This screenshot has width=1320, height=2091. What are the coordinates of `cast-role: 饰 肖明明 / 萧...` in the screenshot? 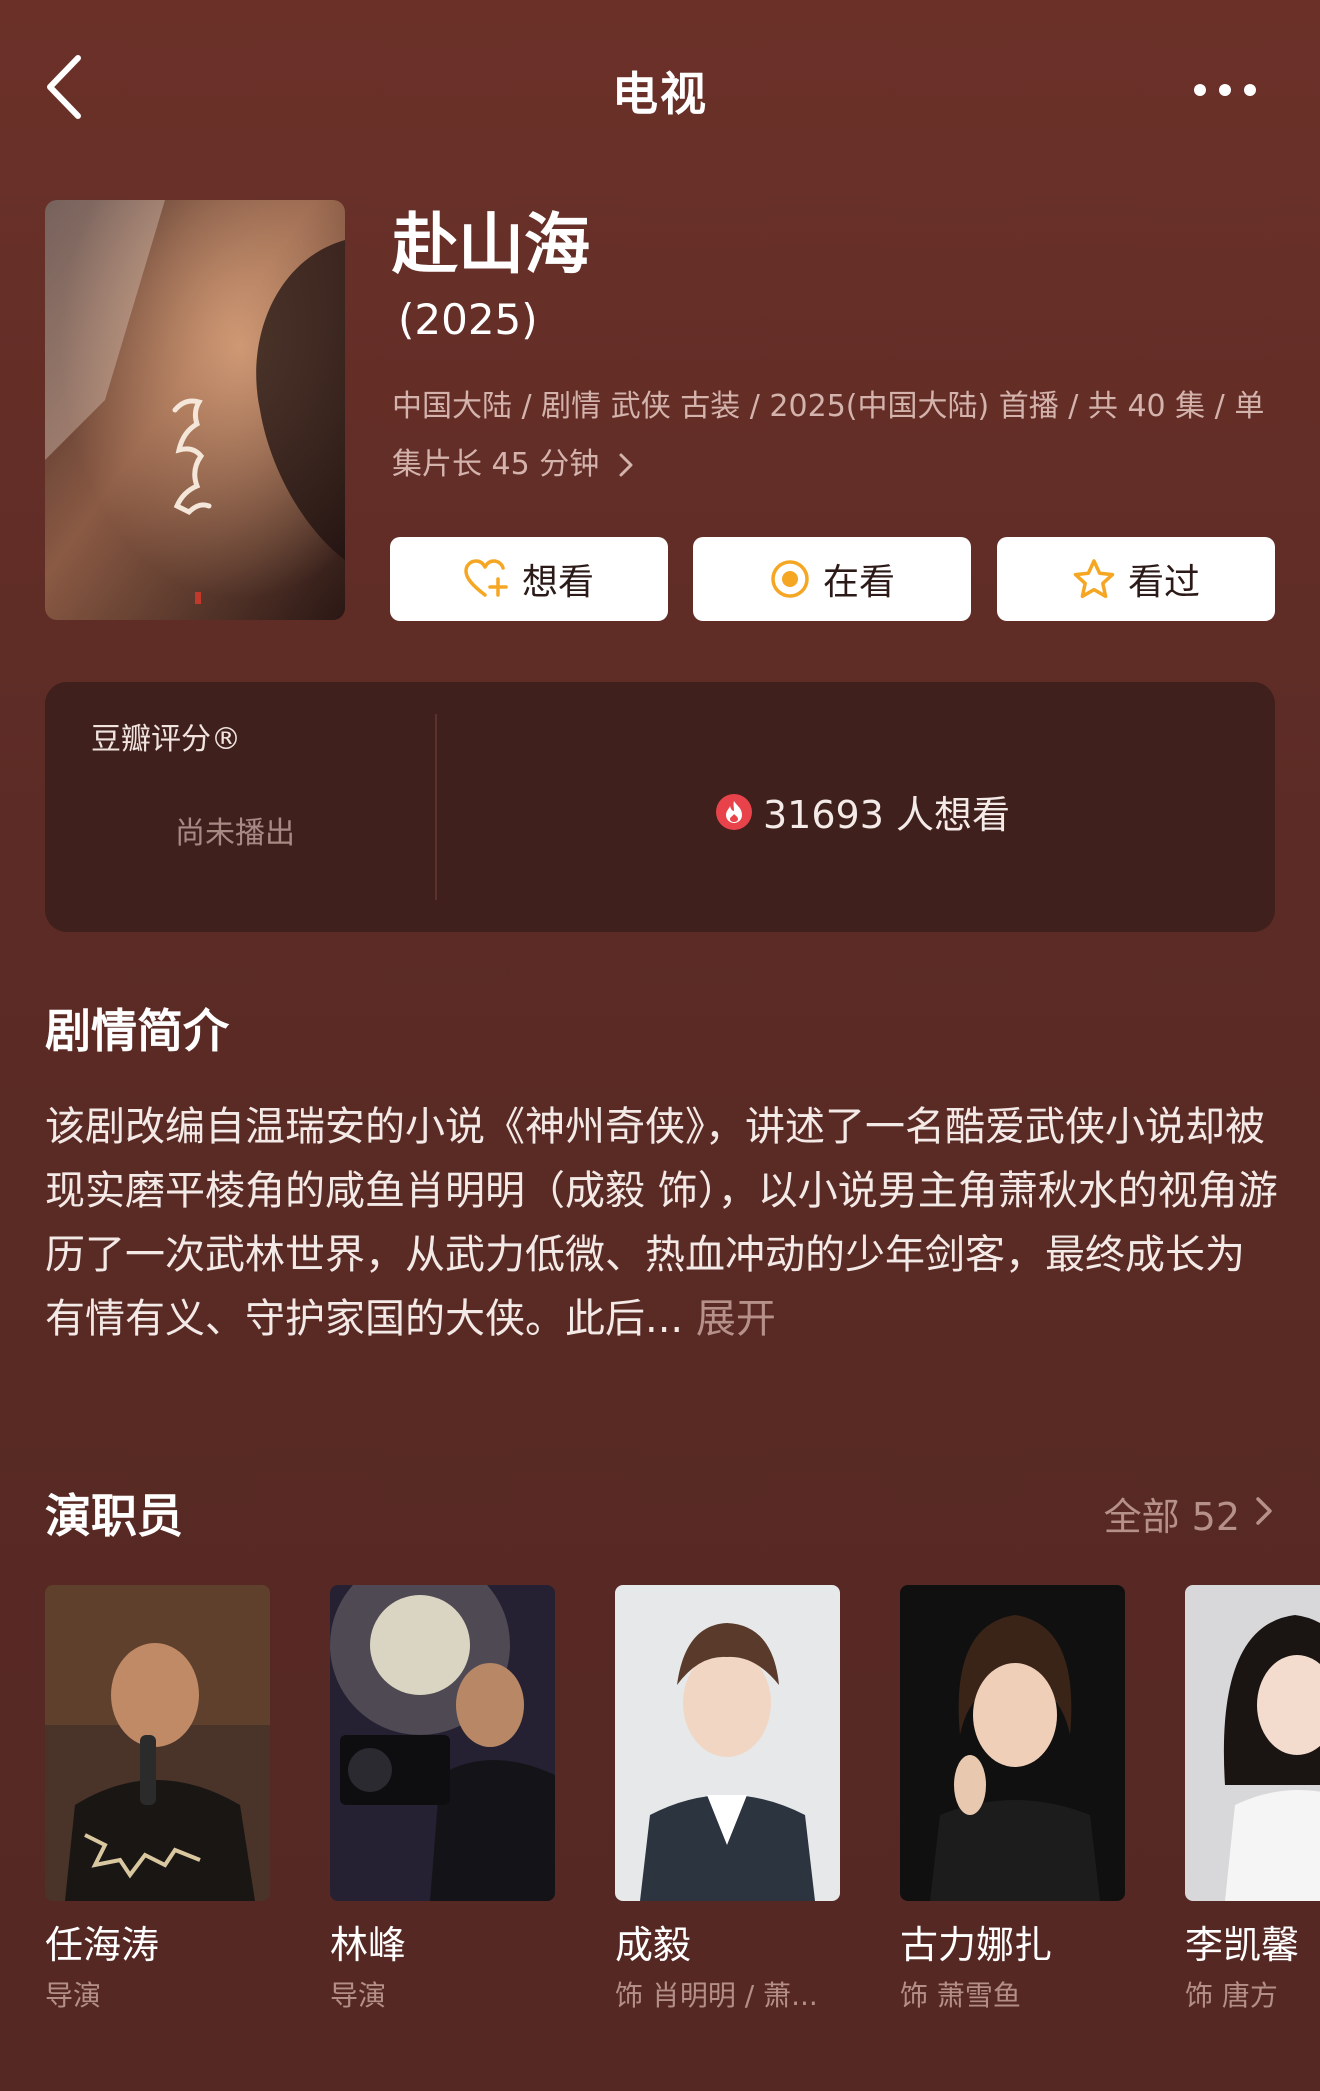 It's located at (716, 1995).